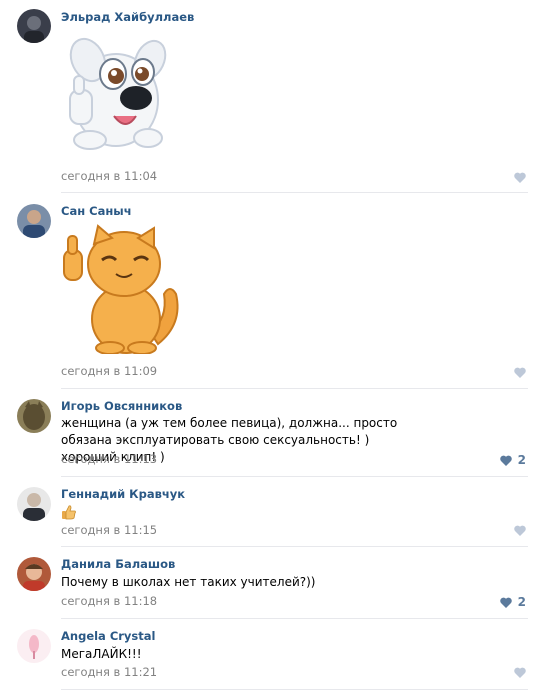  I want to click on author-name: Angela Crystal, so click(108, 636).